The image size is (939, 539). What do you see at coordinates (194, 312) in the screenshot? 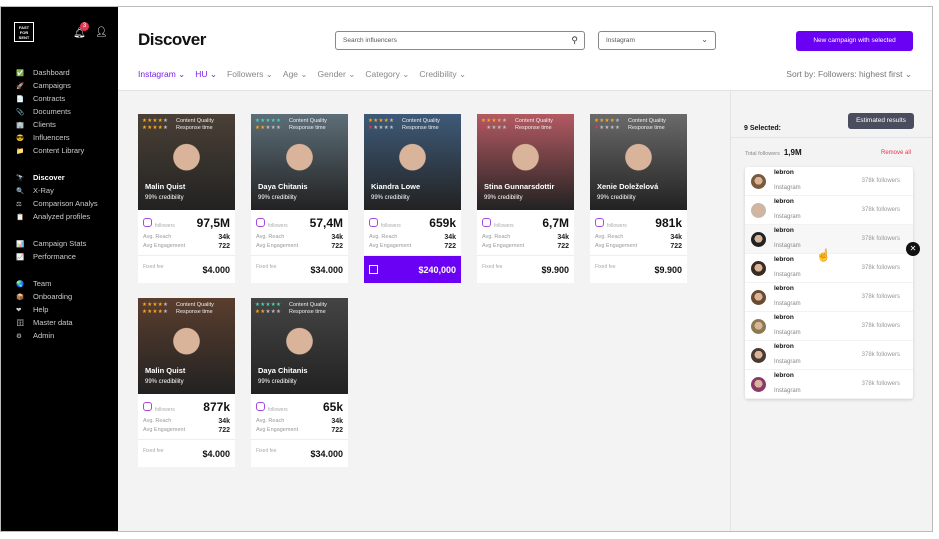
I see `response-time-label: Response time` at bounding box center [194, 312].